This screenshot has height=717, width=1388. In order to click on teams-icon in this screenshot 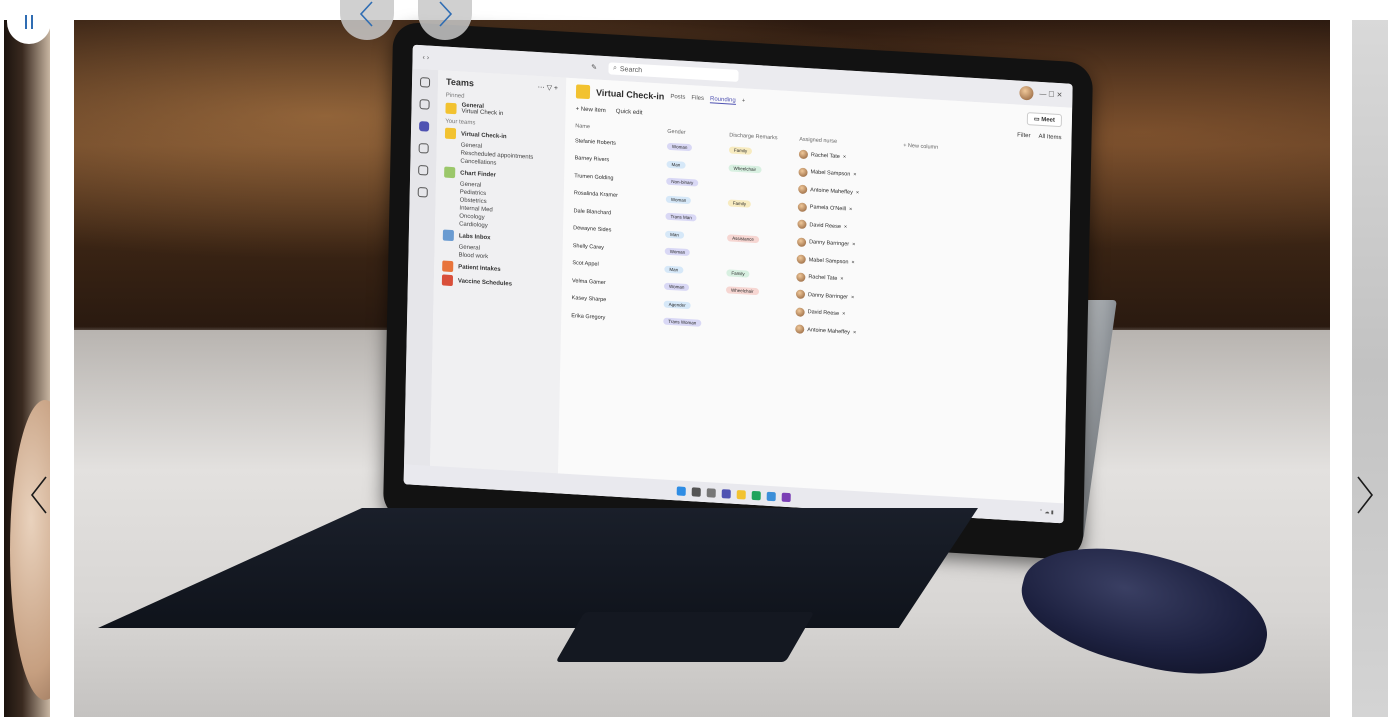, I will do `click(424, 126)`.